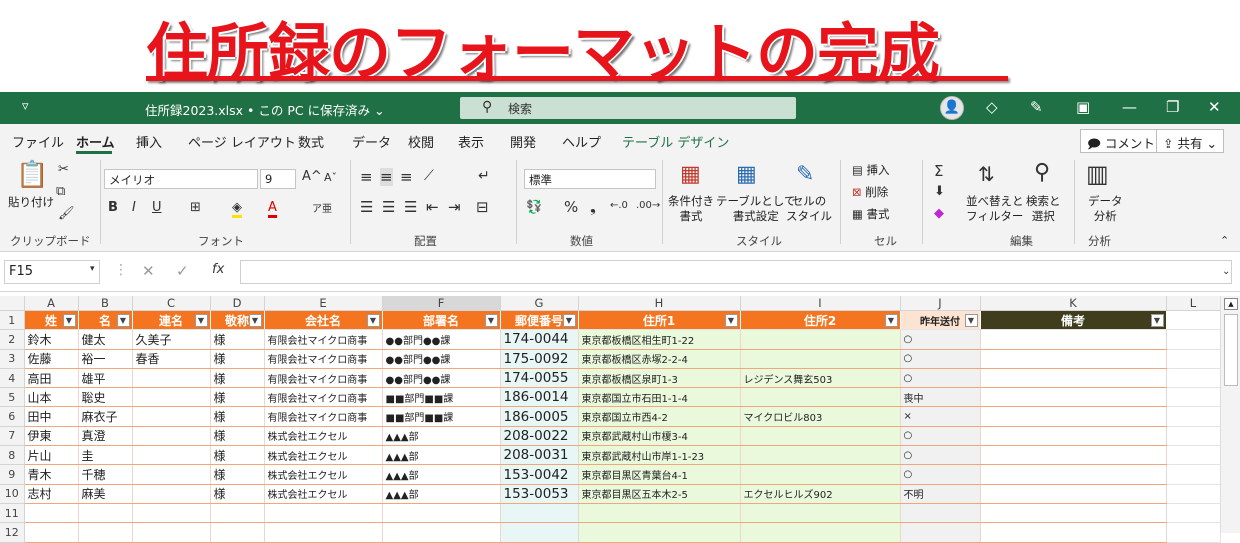  What do you see at coordinates (870, 192) in the screenshot?
I see `delete-cells-button: ⊠ 削除` at bounding box center [870, 192].